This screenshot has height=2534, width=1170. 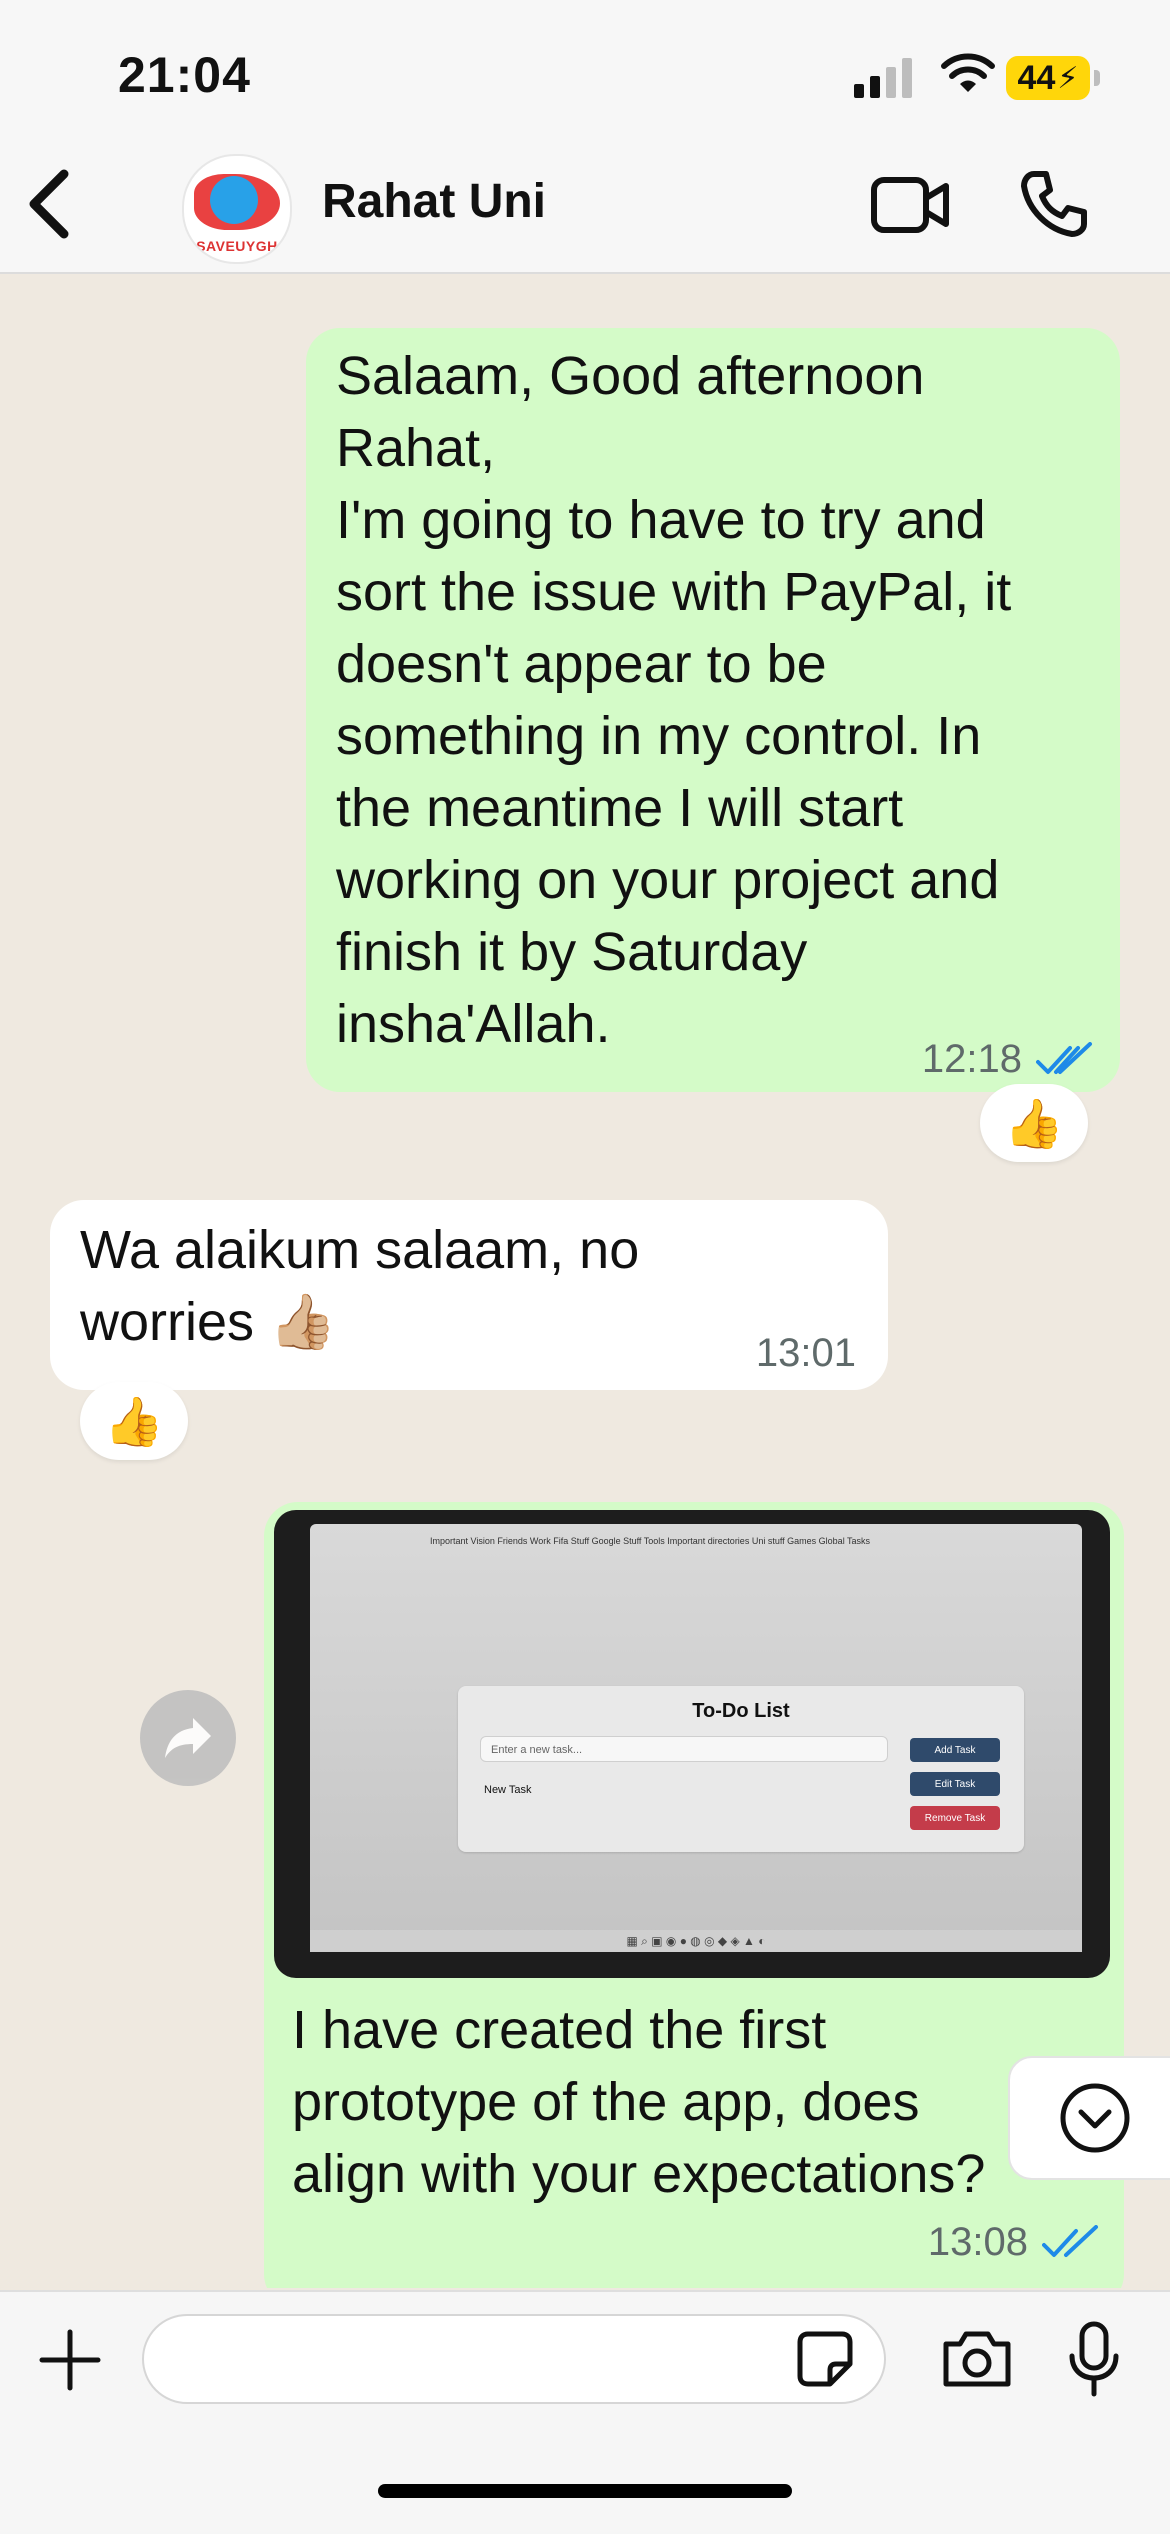 I want to click on home-indicator, so click(x=585, y=2491).